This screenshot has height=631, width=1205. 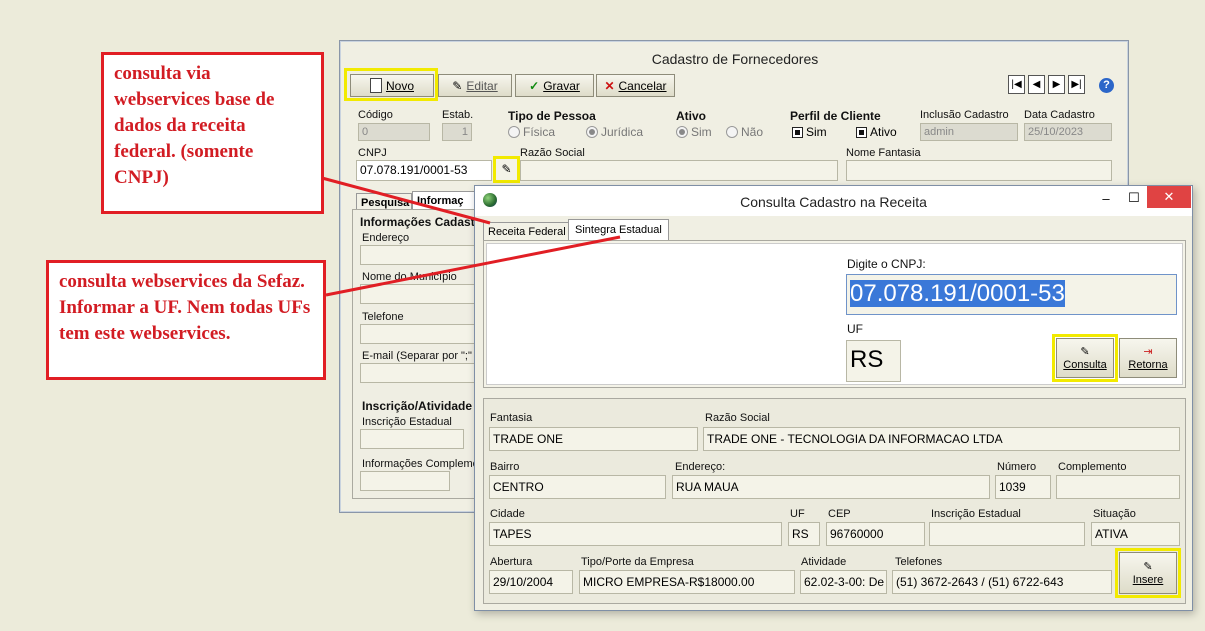 What do you see at coordinates (875, 534) in the screenshot?
I see `cep-field: 96760000` at bounding box center [875, 534].